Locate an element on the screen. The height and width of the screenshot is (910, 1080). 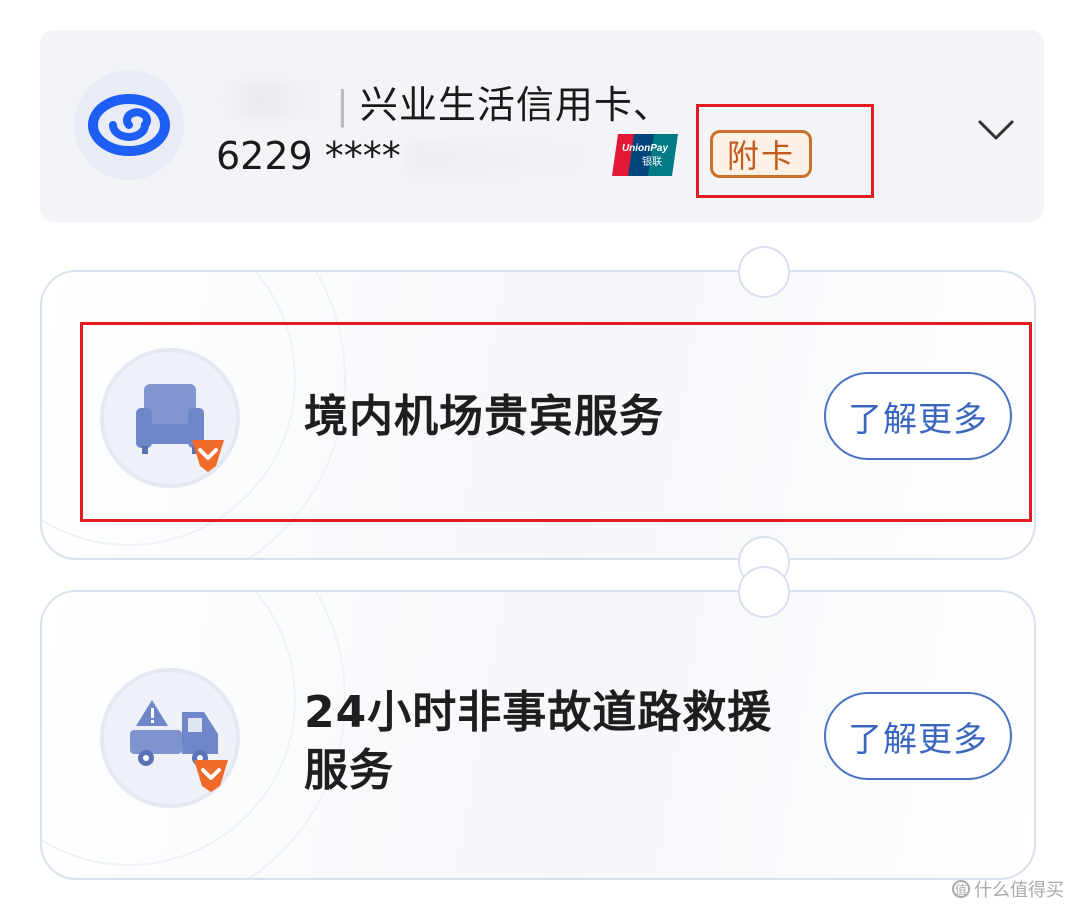
learn-more-button: 了解更多 is located at coordinates (918, 736).